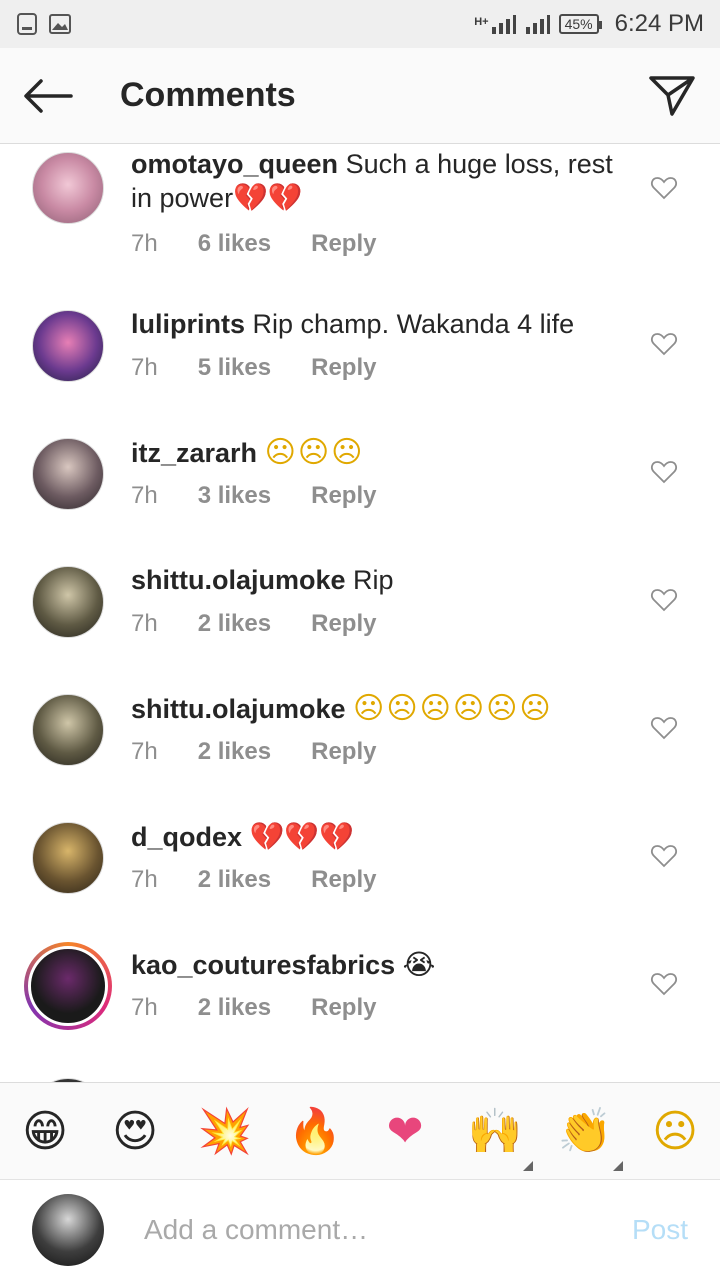 The width and height of the screenshot is (720, 1280). What do you see at coordinates (194, 453) in the screenshot?
I see `comment-username: itz_zararh` at bounding box center [194, 453].